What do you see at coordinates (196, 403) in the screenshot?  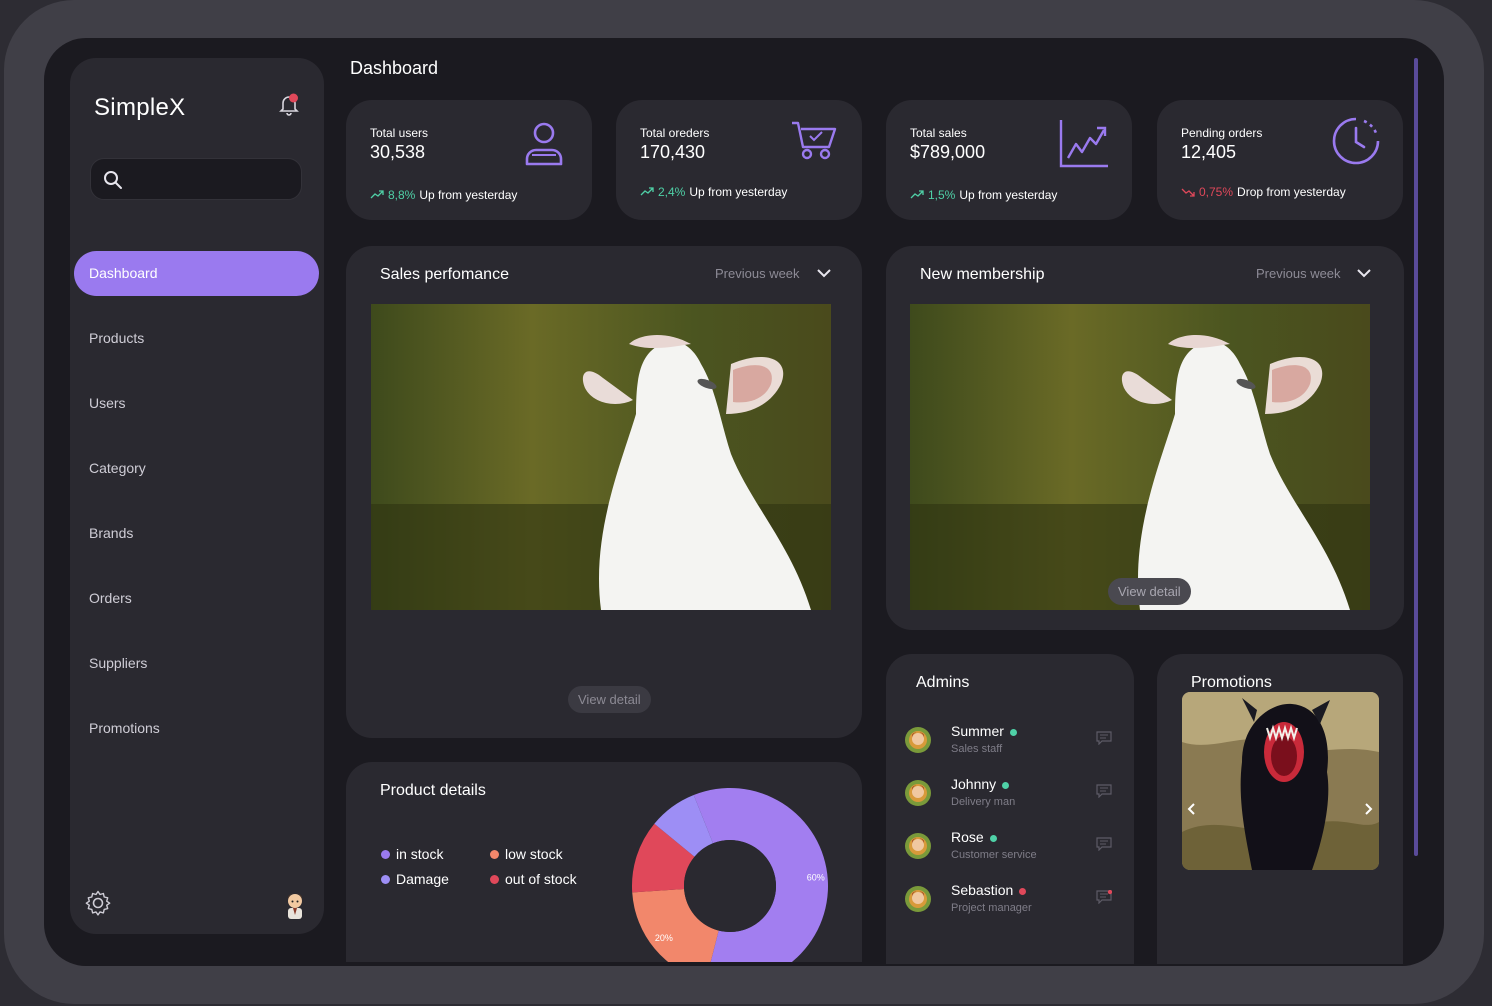 I see `sidebar-item-users: Users` at bounding box center [196, 403].